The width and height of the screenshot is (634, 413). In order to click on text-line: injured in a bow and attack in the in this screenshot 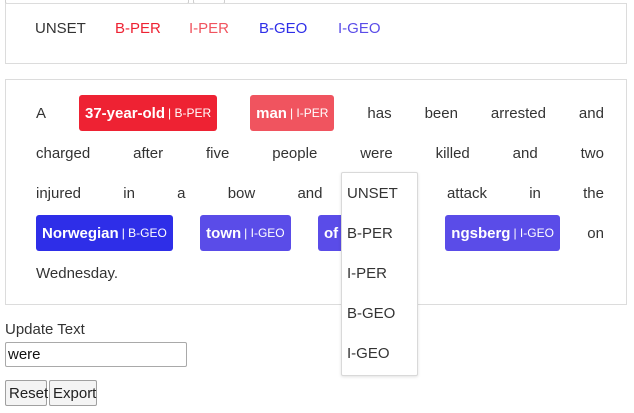, I will do `click(320, 193)`.